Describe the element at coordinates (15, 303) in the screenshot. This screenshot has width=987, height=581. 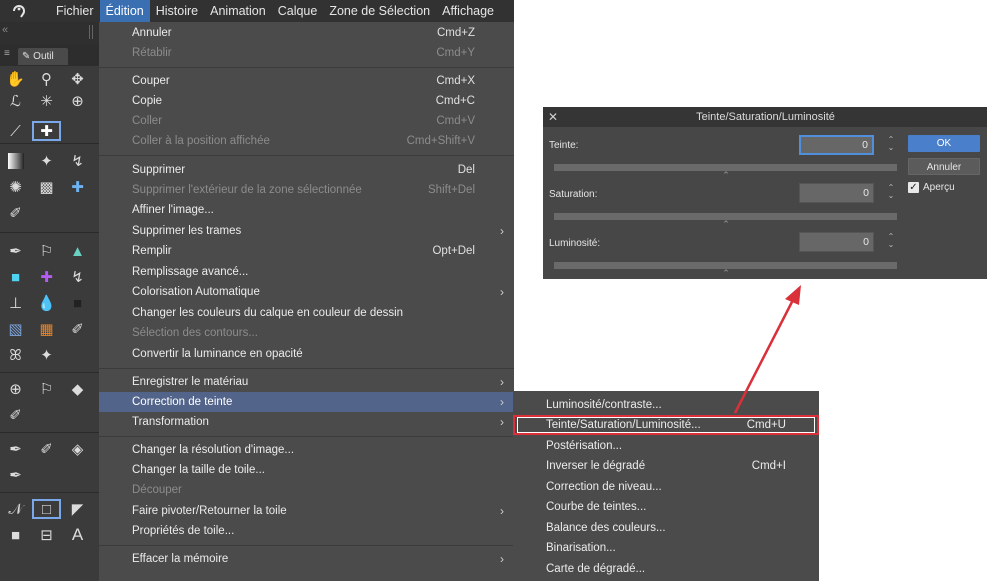
I see `stamp-tool-icon: ⊥` at that location.